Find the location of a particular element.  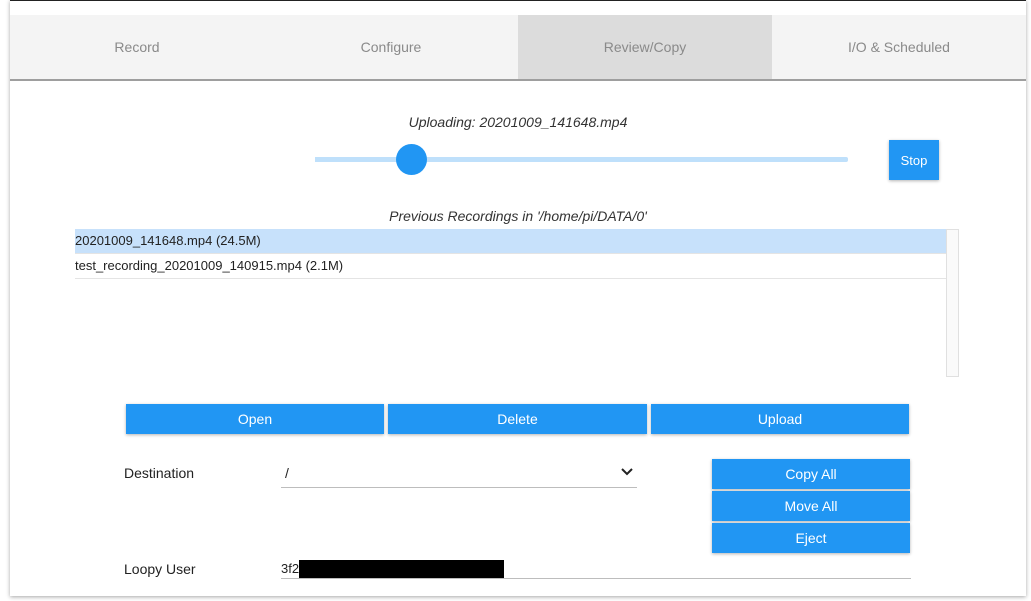

loopy-user-label: Loopy User is located at coordinates (160, 569).